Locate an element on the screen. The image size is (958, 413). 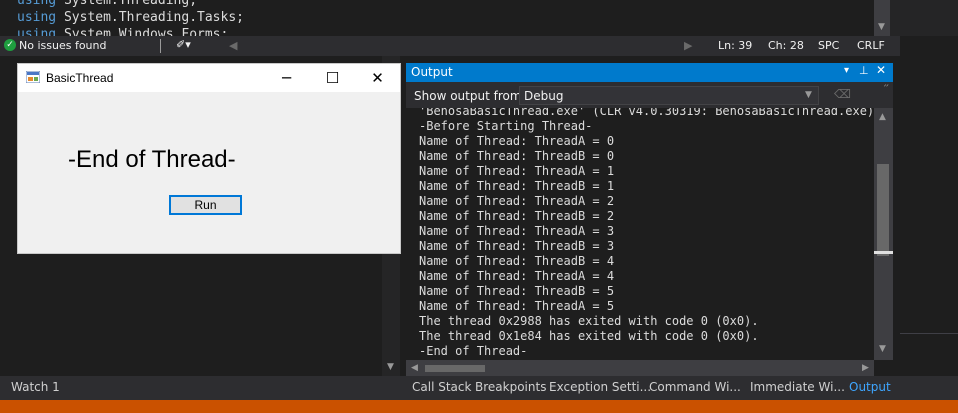
output-line: Name of Thread: ThreadB = 0 is located at coordinates (517, 156).